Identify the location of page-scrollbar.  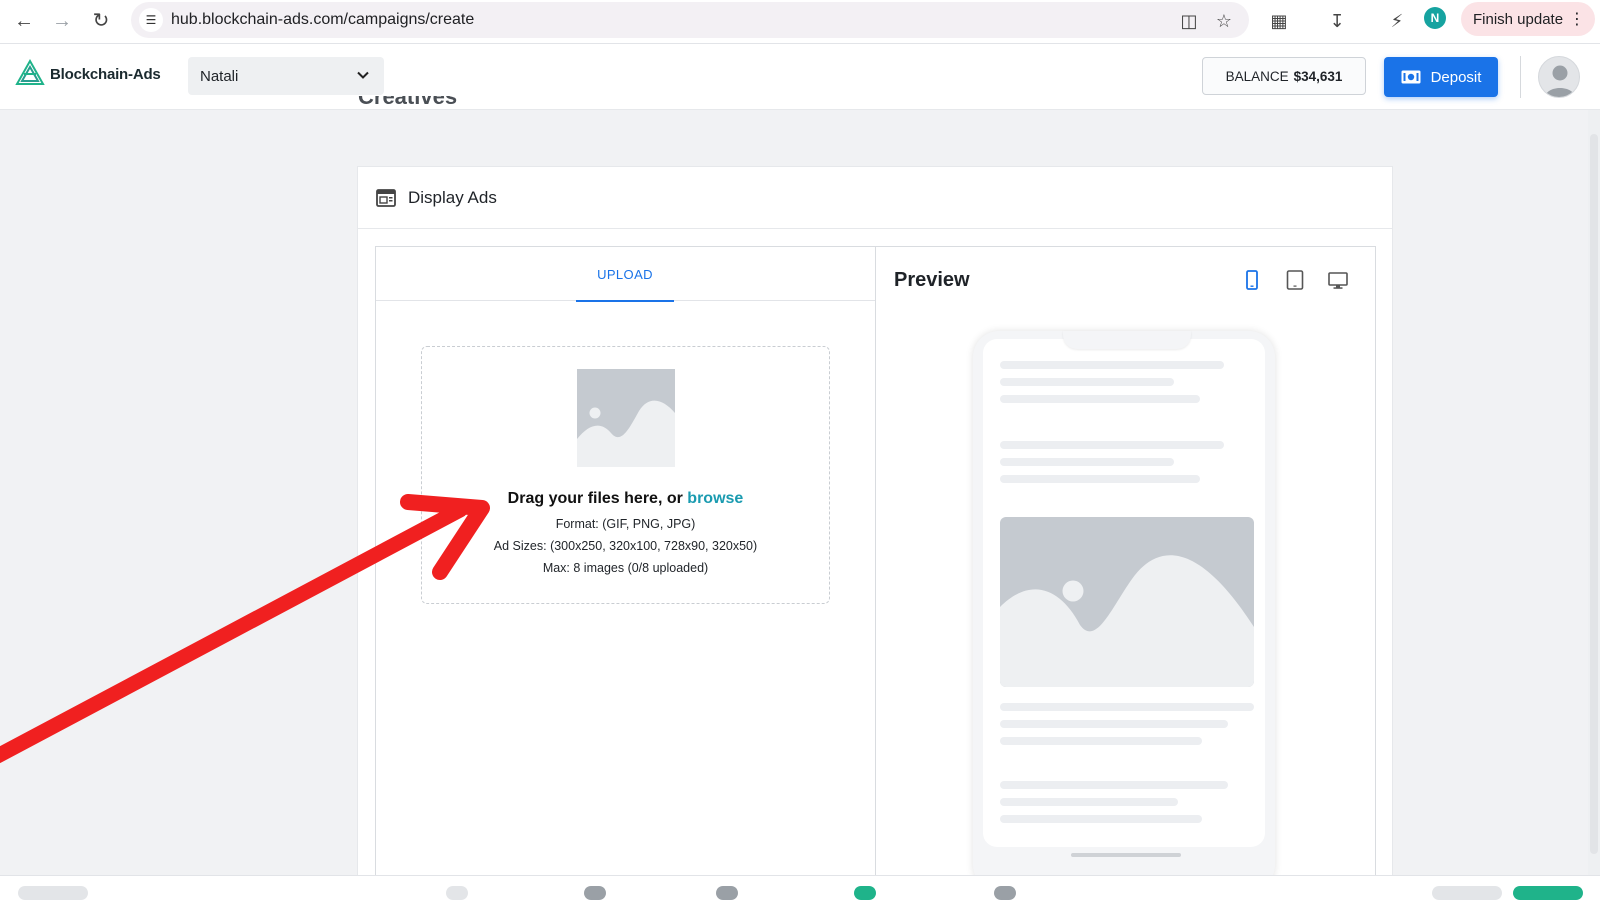
(1594, 492).